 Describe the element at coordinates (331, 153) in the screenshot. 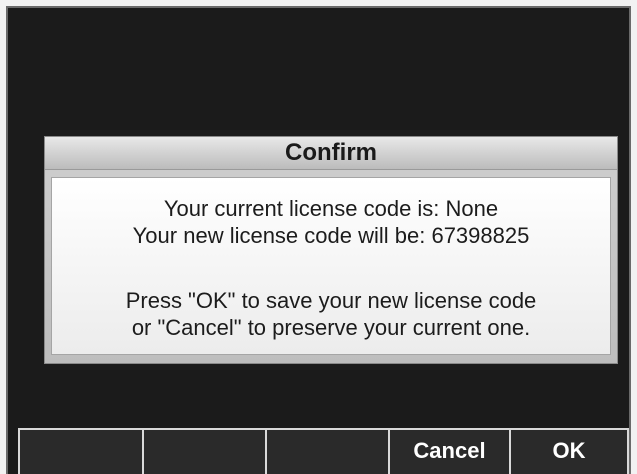

I see `dialog-title: Confirm` at that location.